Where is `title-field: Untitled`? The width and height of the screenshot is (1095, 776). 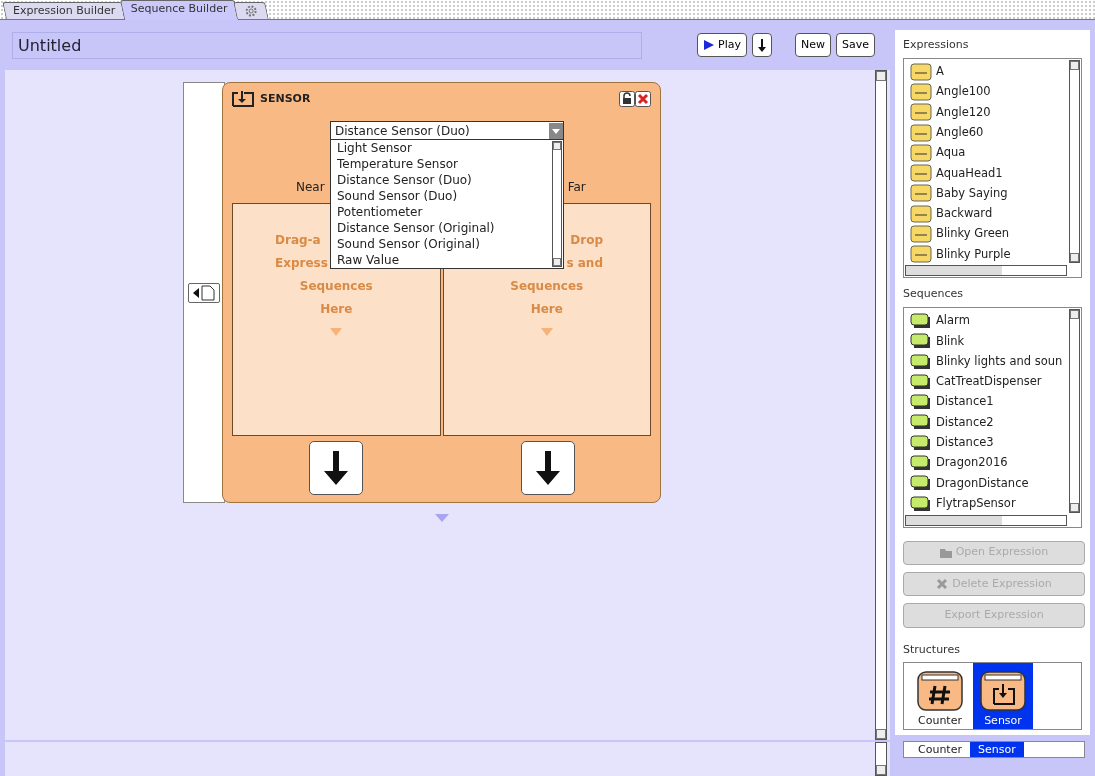 title-field: Untitled is located at coordinates (327, 45).